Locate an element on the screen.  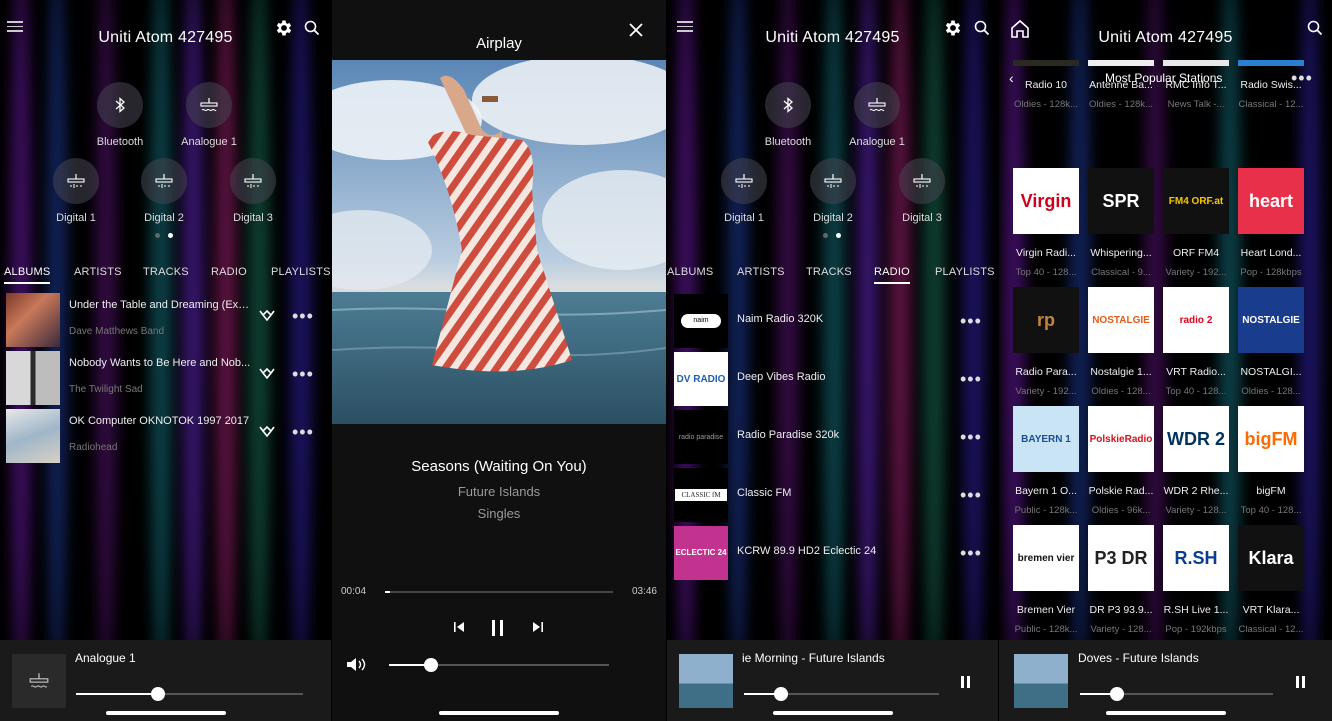
track-album: Singles is located at coordinates (499, 513).